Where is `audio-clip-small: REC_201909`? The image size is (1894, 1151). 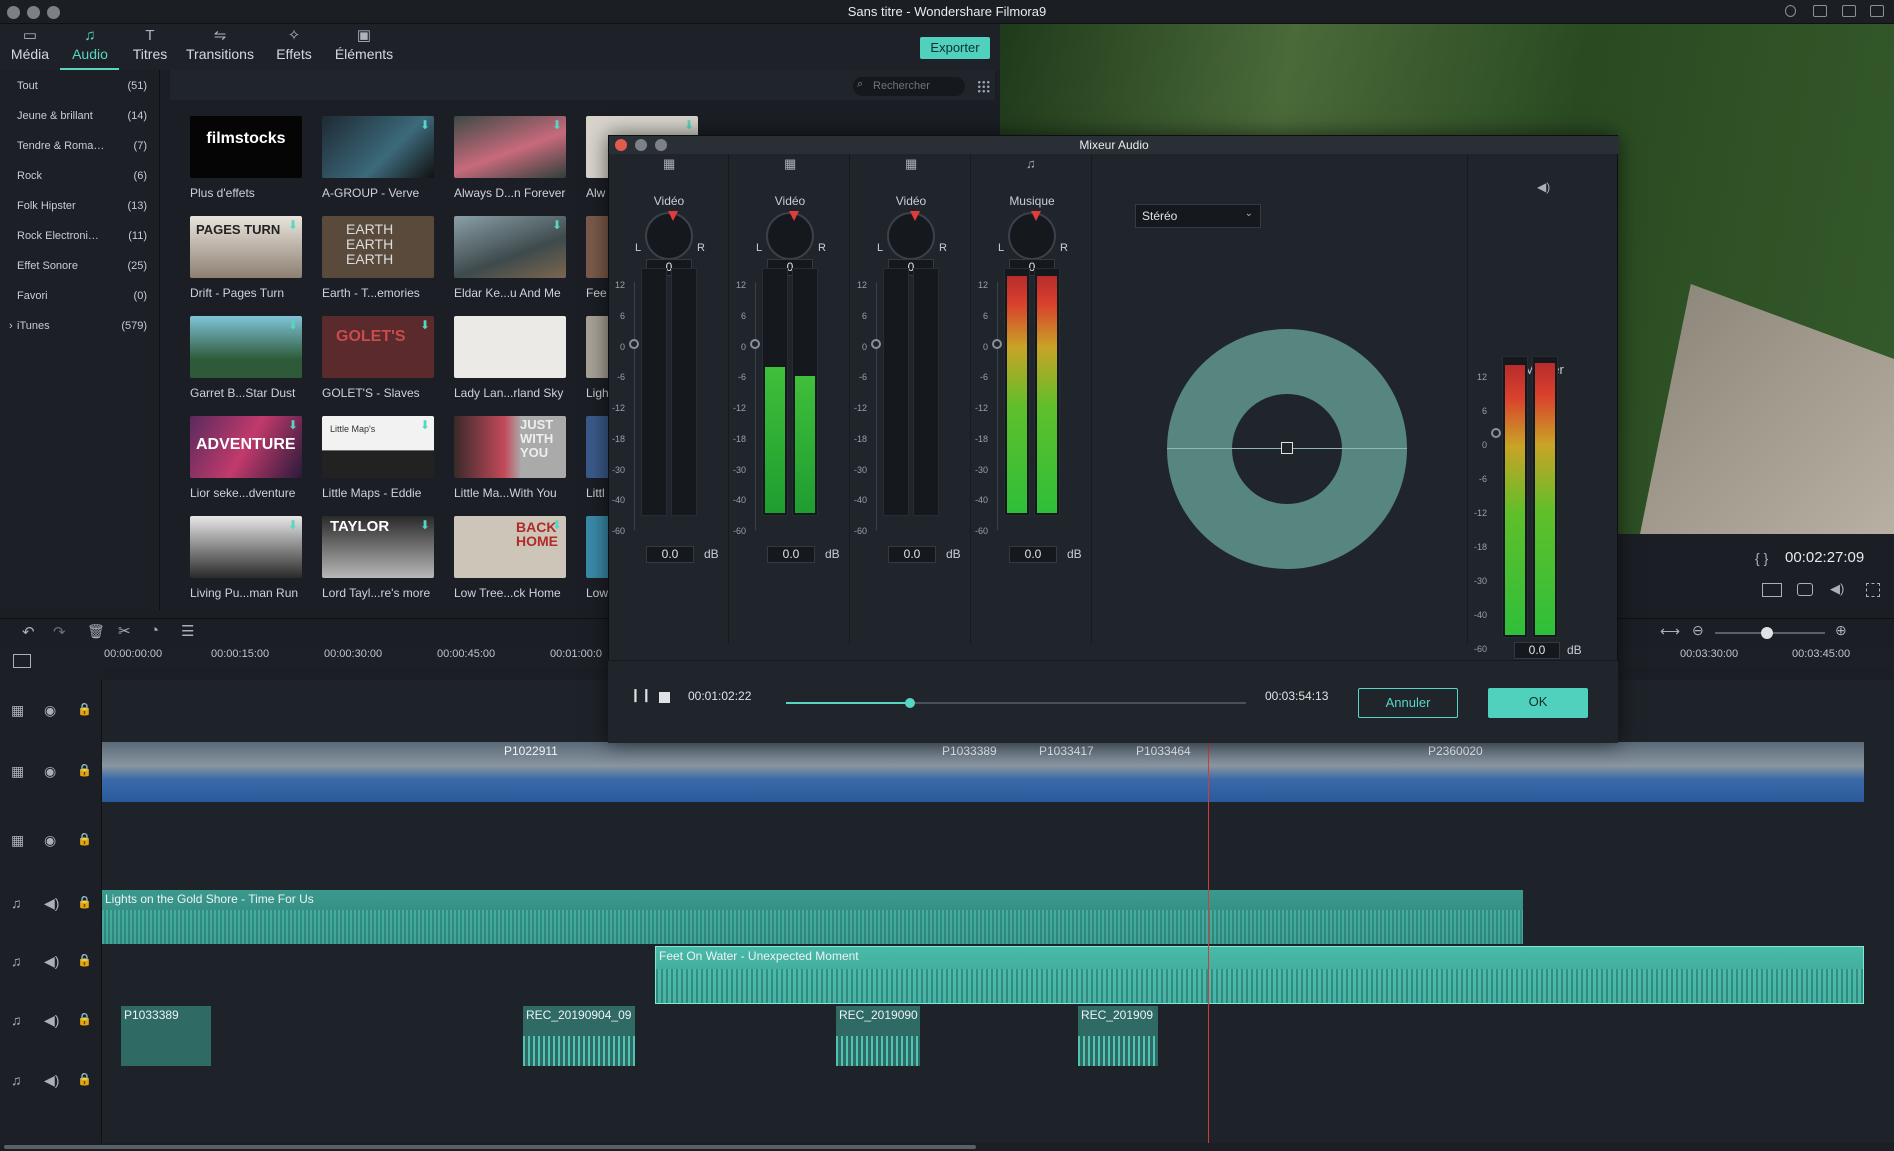 audio-clip-small: REC_201909 is located at coordinates (1118, 1036).